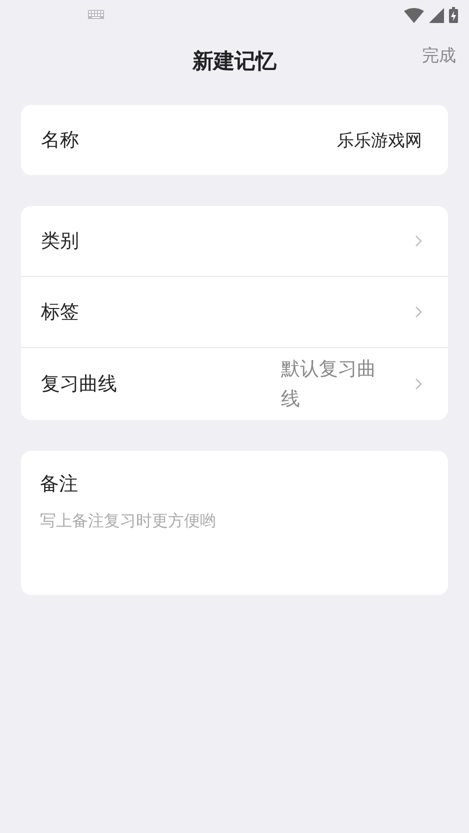 The height and width of the screenshot is (833, 469). What do you see at coordinates (234, 241) in the screenshot?
I see `settings-row: 类别` at bounding box center [234, 241].